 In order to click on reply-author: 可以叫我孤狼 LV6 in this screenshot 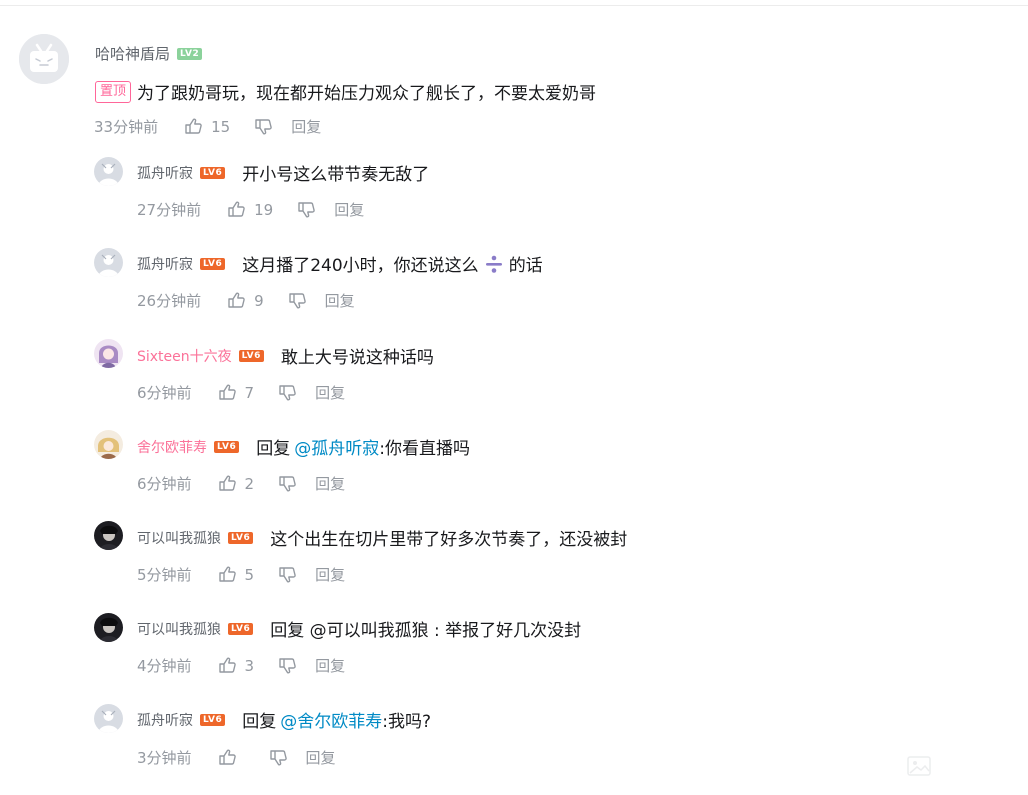, I will do `click(195, 538)`.